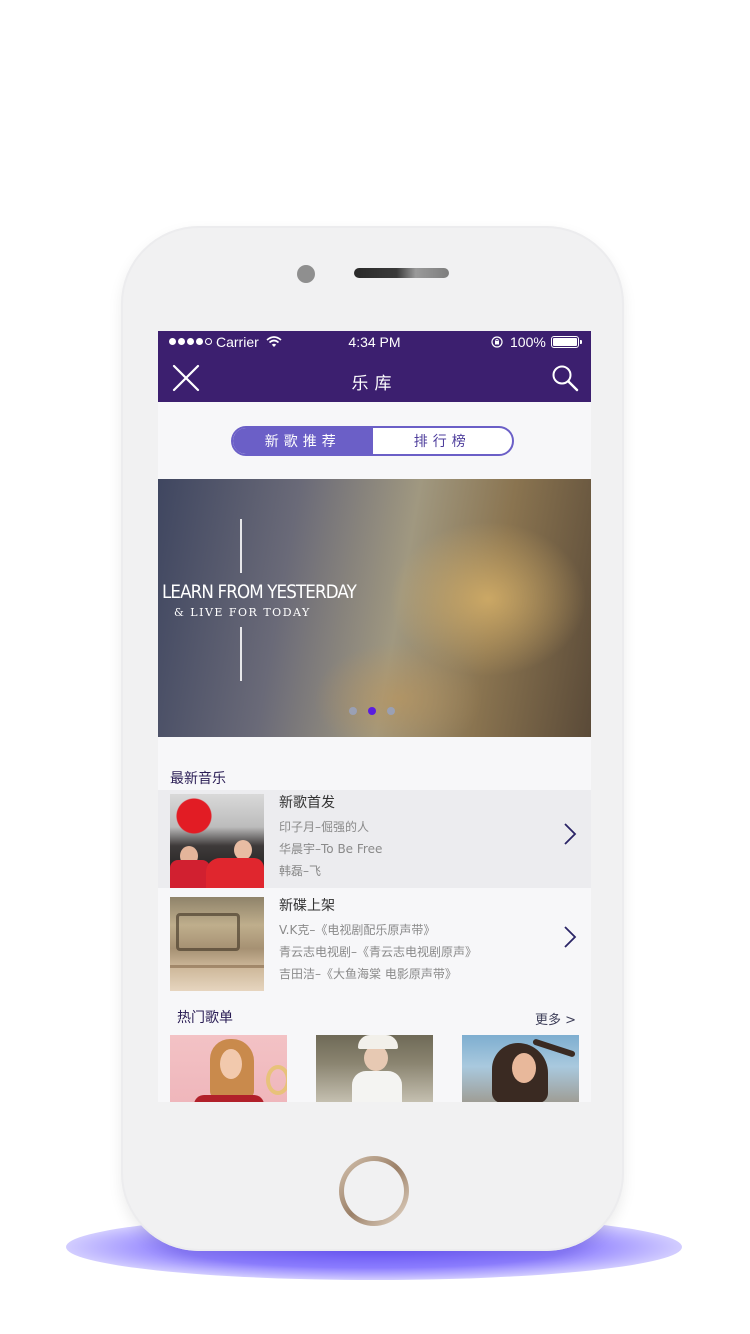 This screenshot has height=1334, width=750. What do you see at coordinates (374, 342) in the screenshot?
I see `status-bar: Carrier 4:34 PM 100%` at bounding box center [374, 342].